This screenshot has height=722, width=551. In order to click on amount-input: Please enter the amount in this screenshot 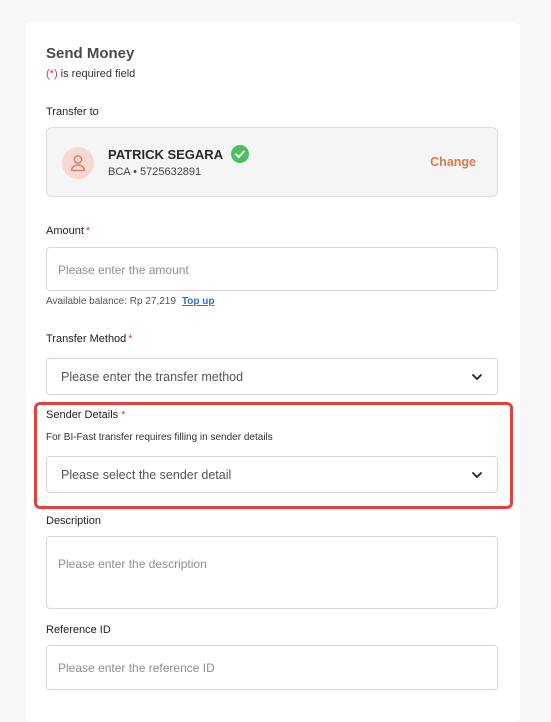, I will do `click(272, 269)`.